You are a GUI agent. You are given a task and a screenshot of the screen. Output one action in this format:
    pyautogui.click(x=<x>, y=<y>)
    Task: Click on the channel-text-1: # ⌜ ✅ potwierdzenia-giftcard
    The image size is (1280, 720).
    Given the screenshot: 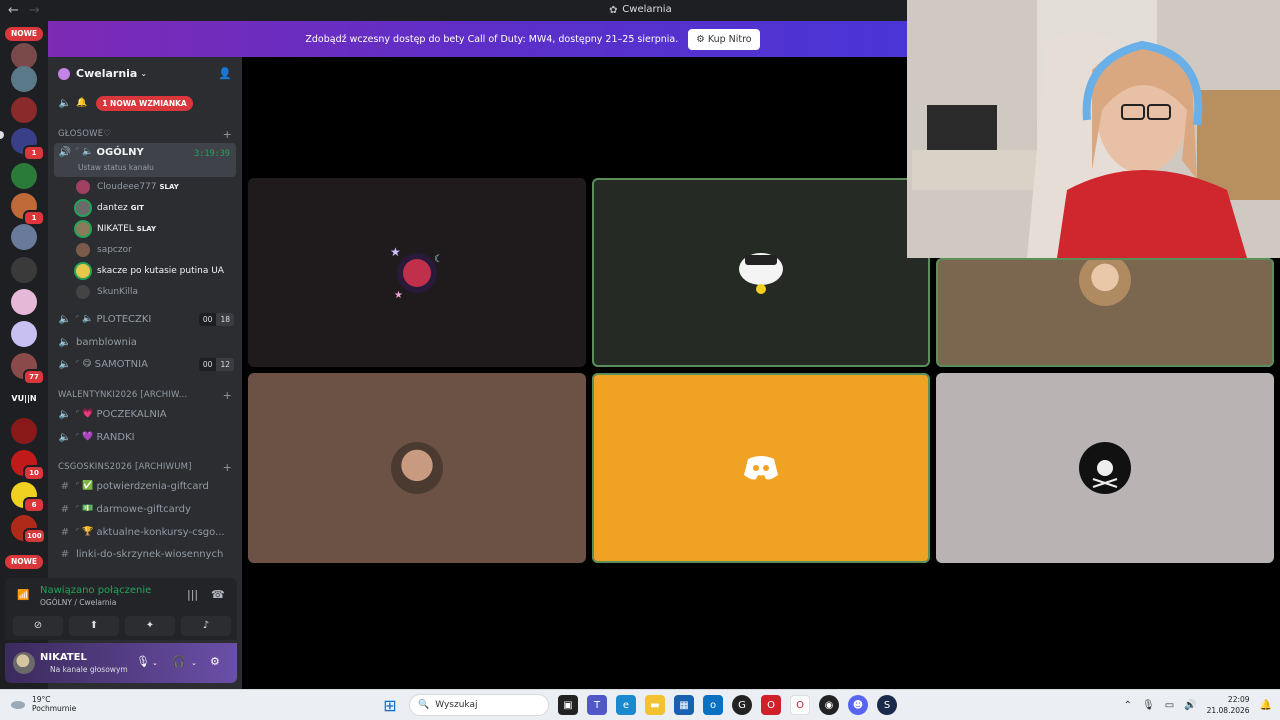 What is the action you would take?
    pyautogui.click(x=145, y=486)
    